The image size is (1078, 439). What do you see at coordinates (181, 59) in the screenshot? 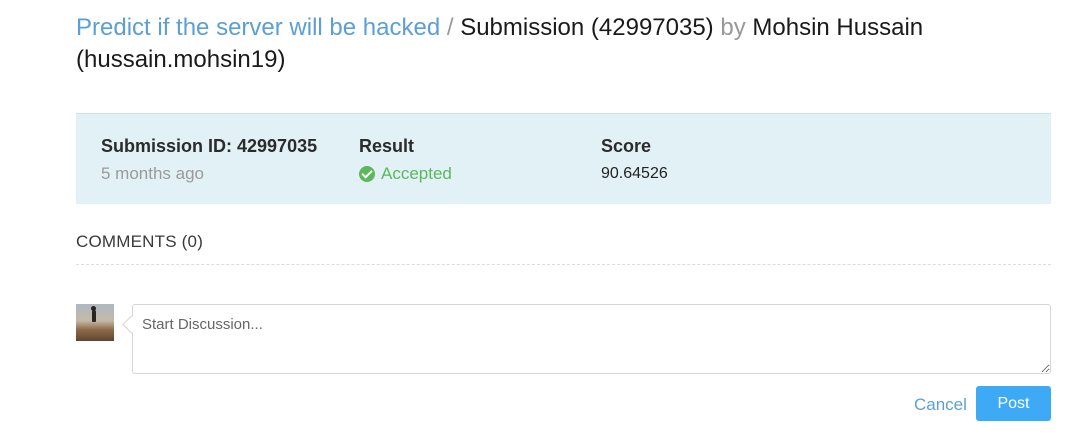
I see `user-handle: (hussain.mohsin19)` at bounding box center [181, 59].